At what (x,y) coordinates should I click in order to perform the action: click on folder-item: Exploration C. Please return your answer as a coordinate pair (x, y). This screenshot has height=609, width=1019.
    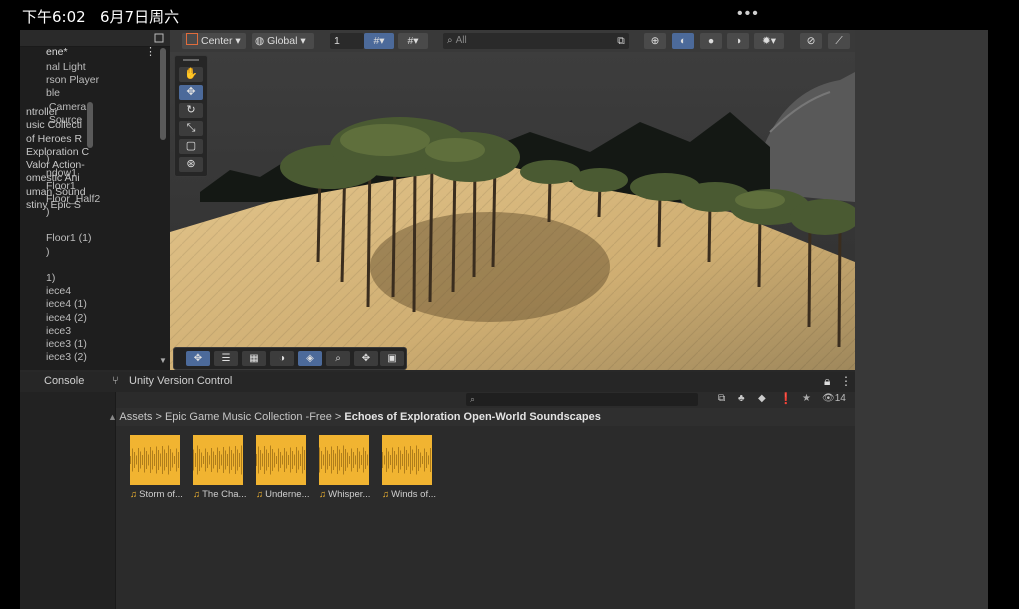
    Looking at the image, I should click on (57, 152).